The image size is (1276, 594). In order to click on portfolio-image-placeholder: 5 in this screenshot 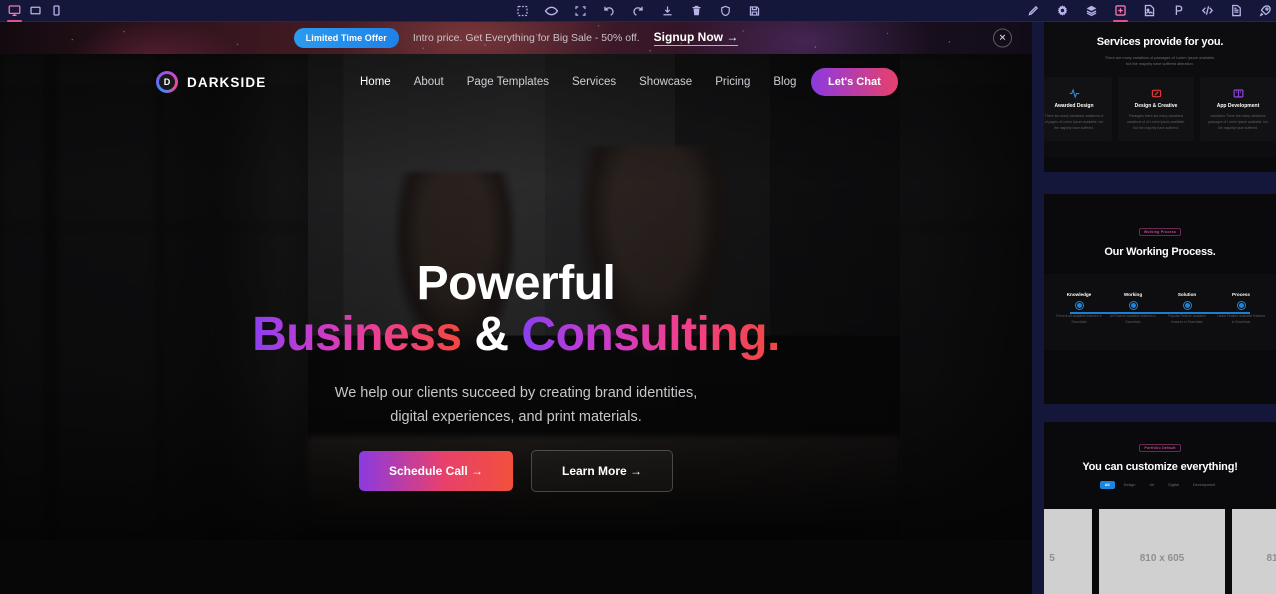, I will do `click(1068, 551)`.